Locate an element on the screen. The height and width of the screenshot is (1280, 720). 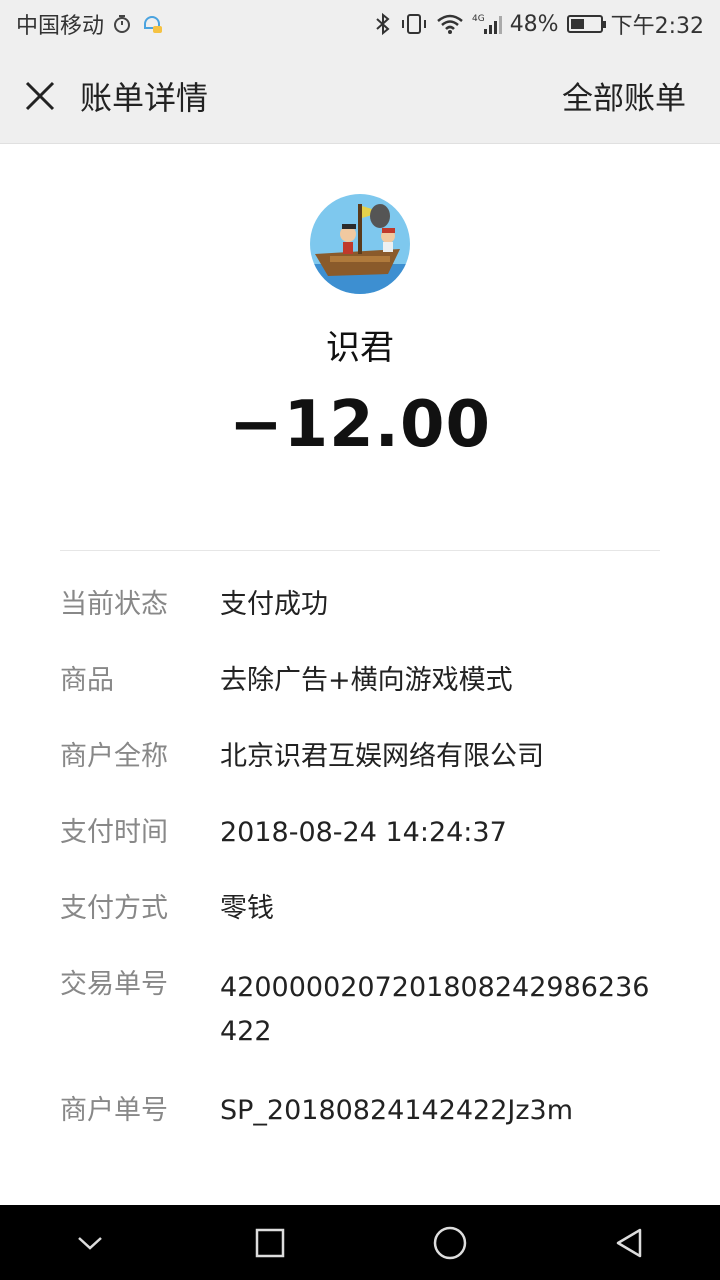
nav-back-button is located at coordinates (630, 1242).